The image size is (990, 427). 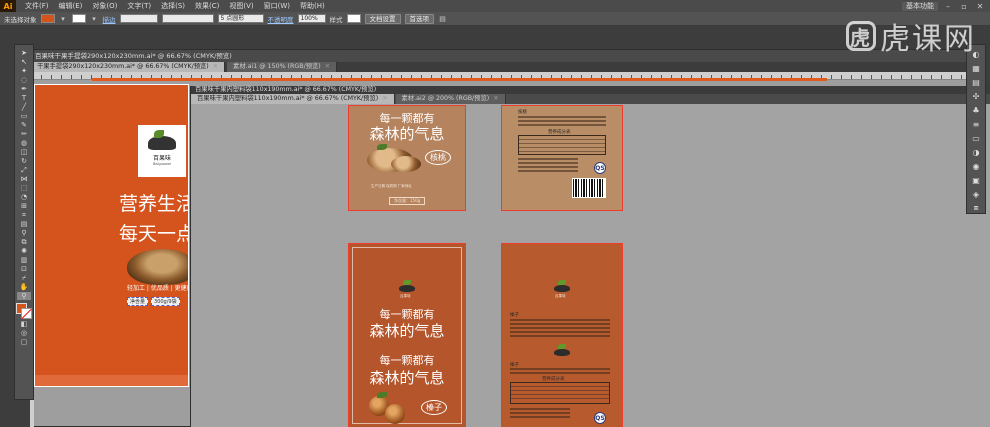 What do you see at coordinates (24, 80) in the screenshot?
I see `lasso-tool-icon: ◌` at bounding box center [24, 80].